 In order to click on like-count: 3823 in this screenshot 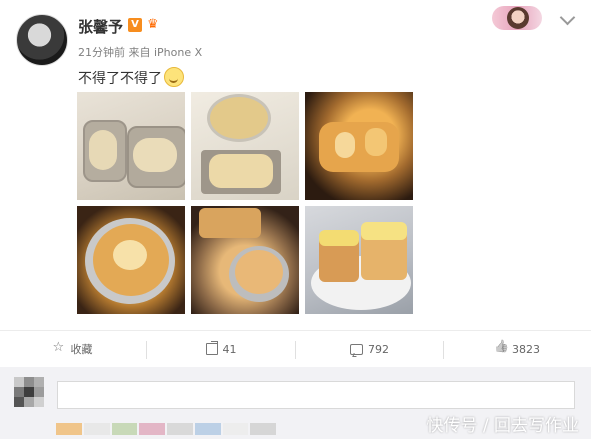, I will do `click(526, 349)`.